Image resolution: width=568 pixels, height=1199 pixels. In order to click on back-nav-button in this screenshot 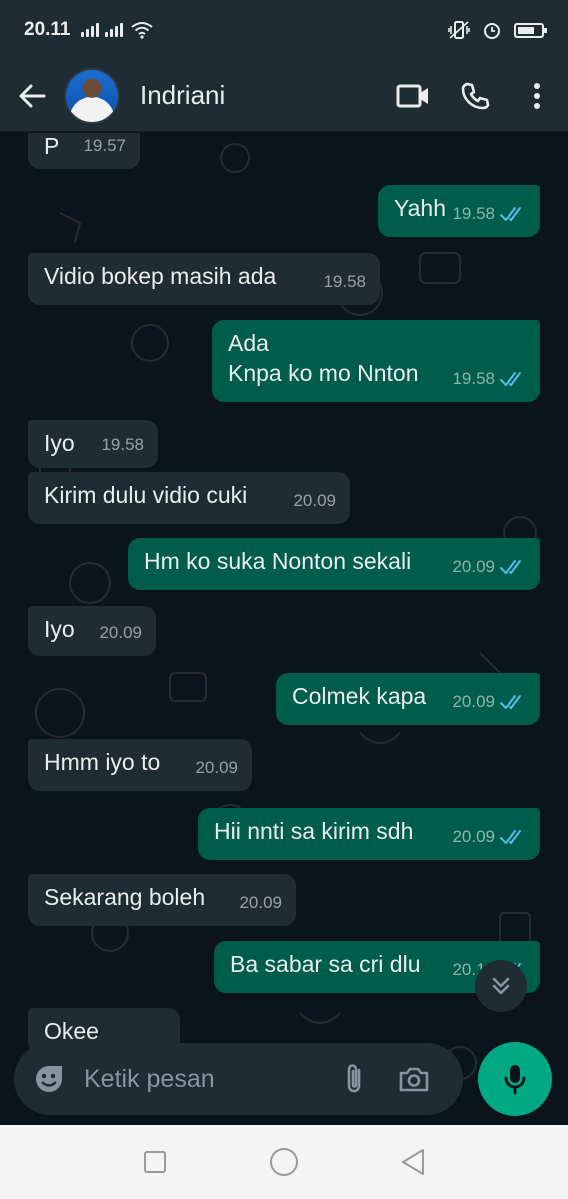, I will do `click(413, 1162)`.